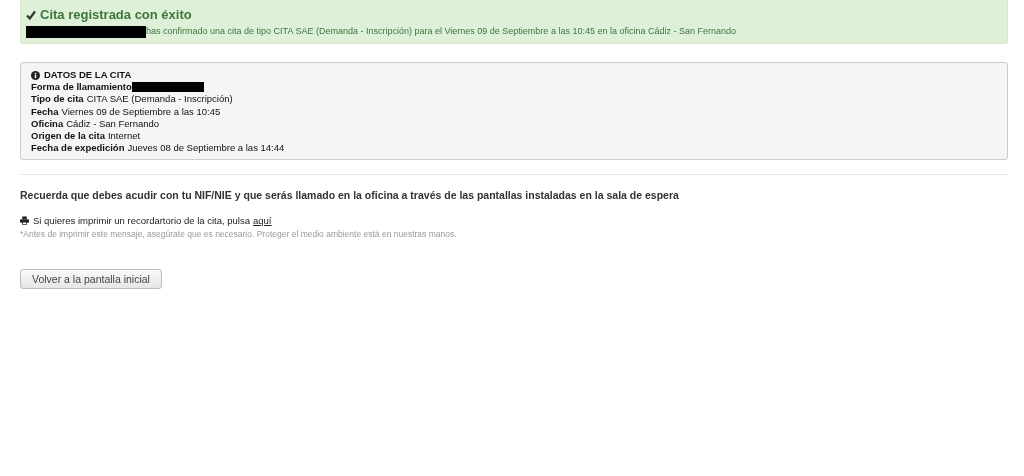  I want to click on alert-title-text: Cita registrada con éxito, so click(116, 14).